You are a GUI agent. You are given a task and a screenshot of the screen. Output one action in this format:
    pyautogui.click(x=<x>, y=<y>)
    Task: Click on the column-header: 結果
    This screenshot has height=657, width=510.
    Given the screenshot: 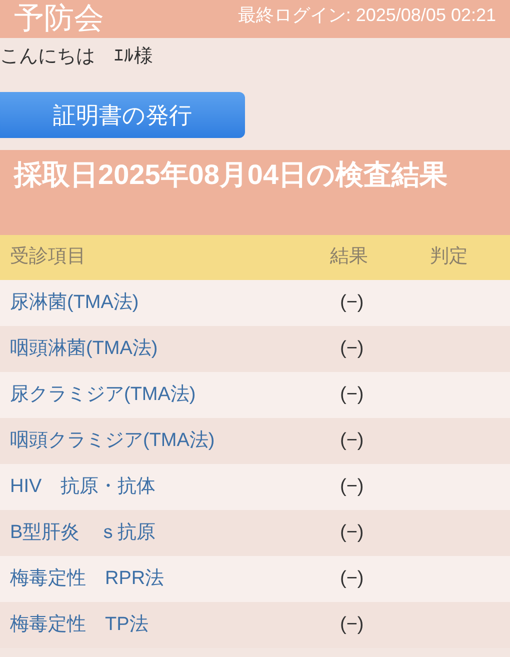 What is the action you would take?
    pyautogui.click(x=349, y=257)
    